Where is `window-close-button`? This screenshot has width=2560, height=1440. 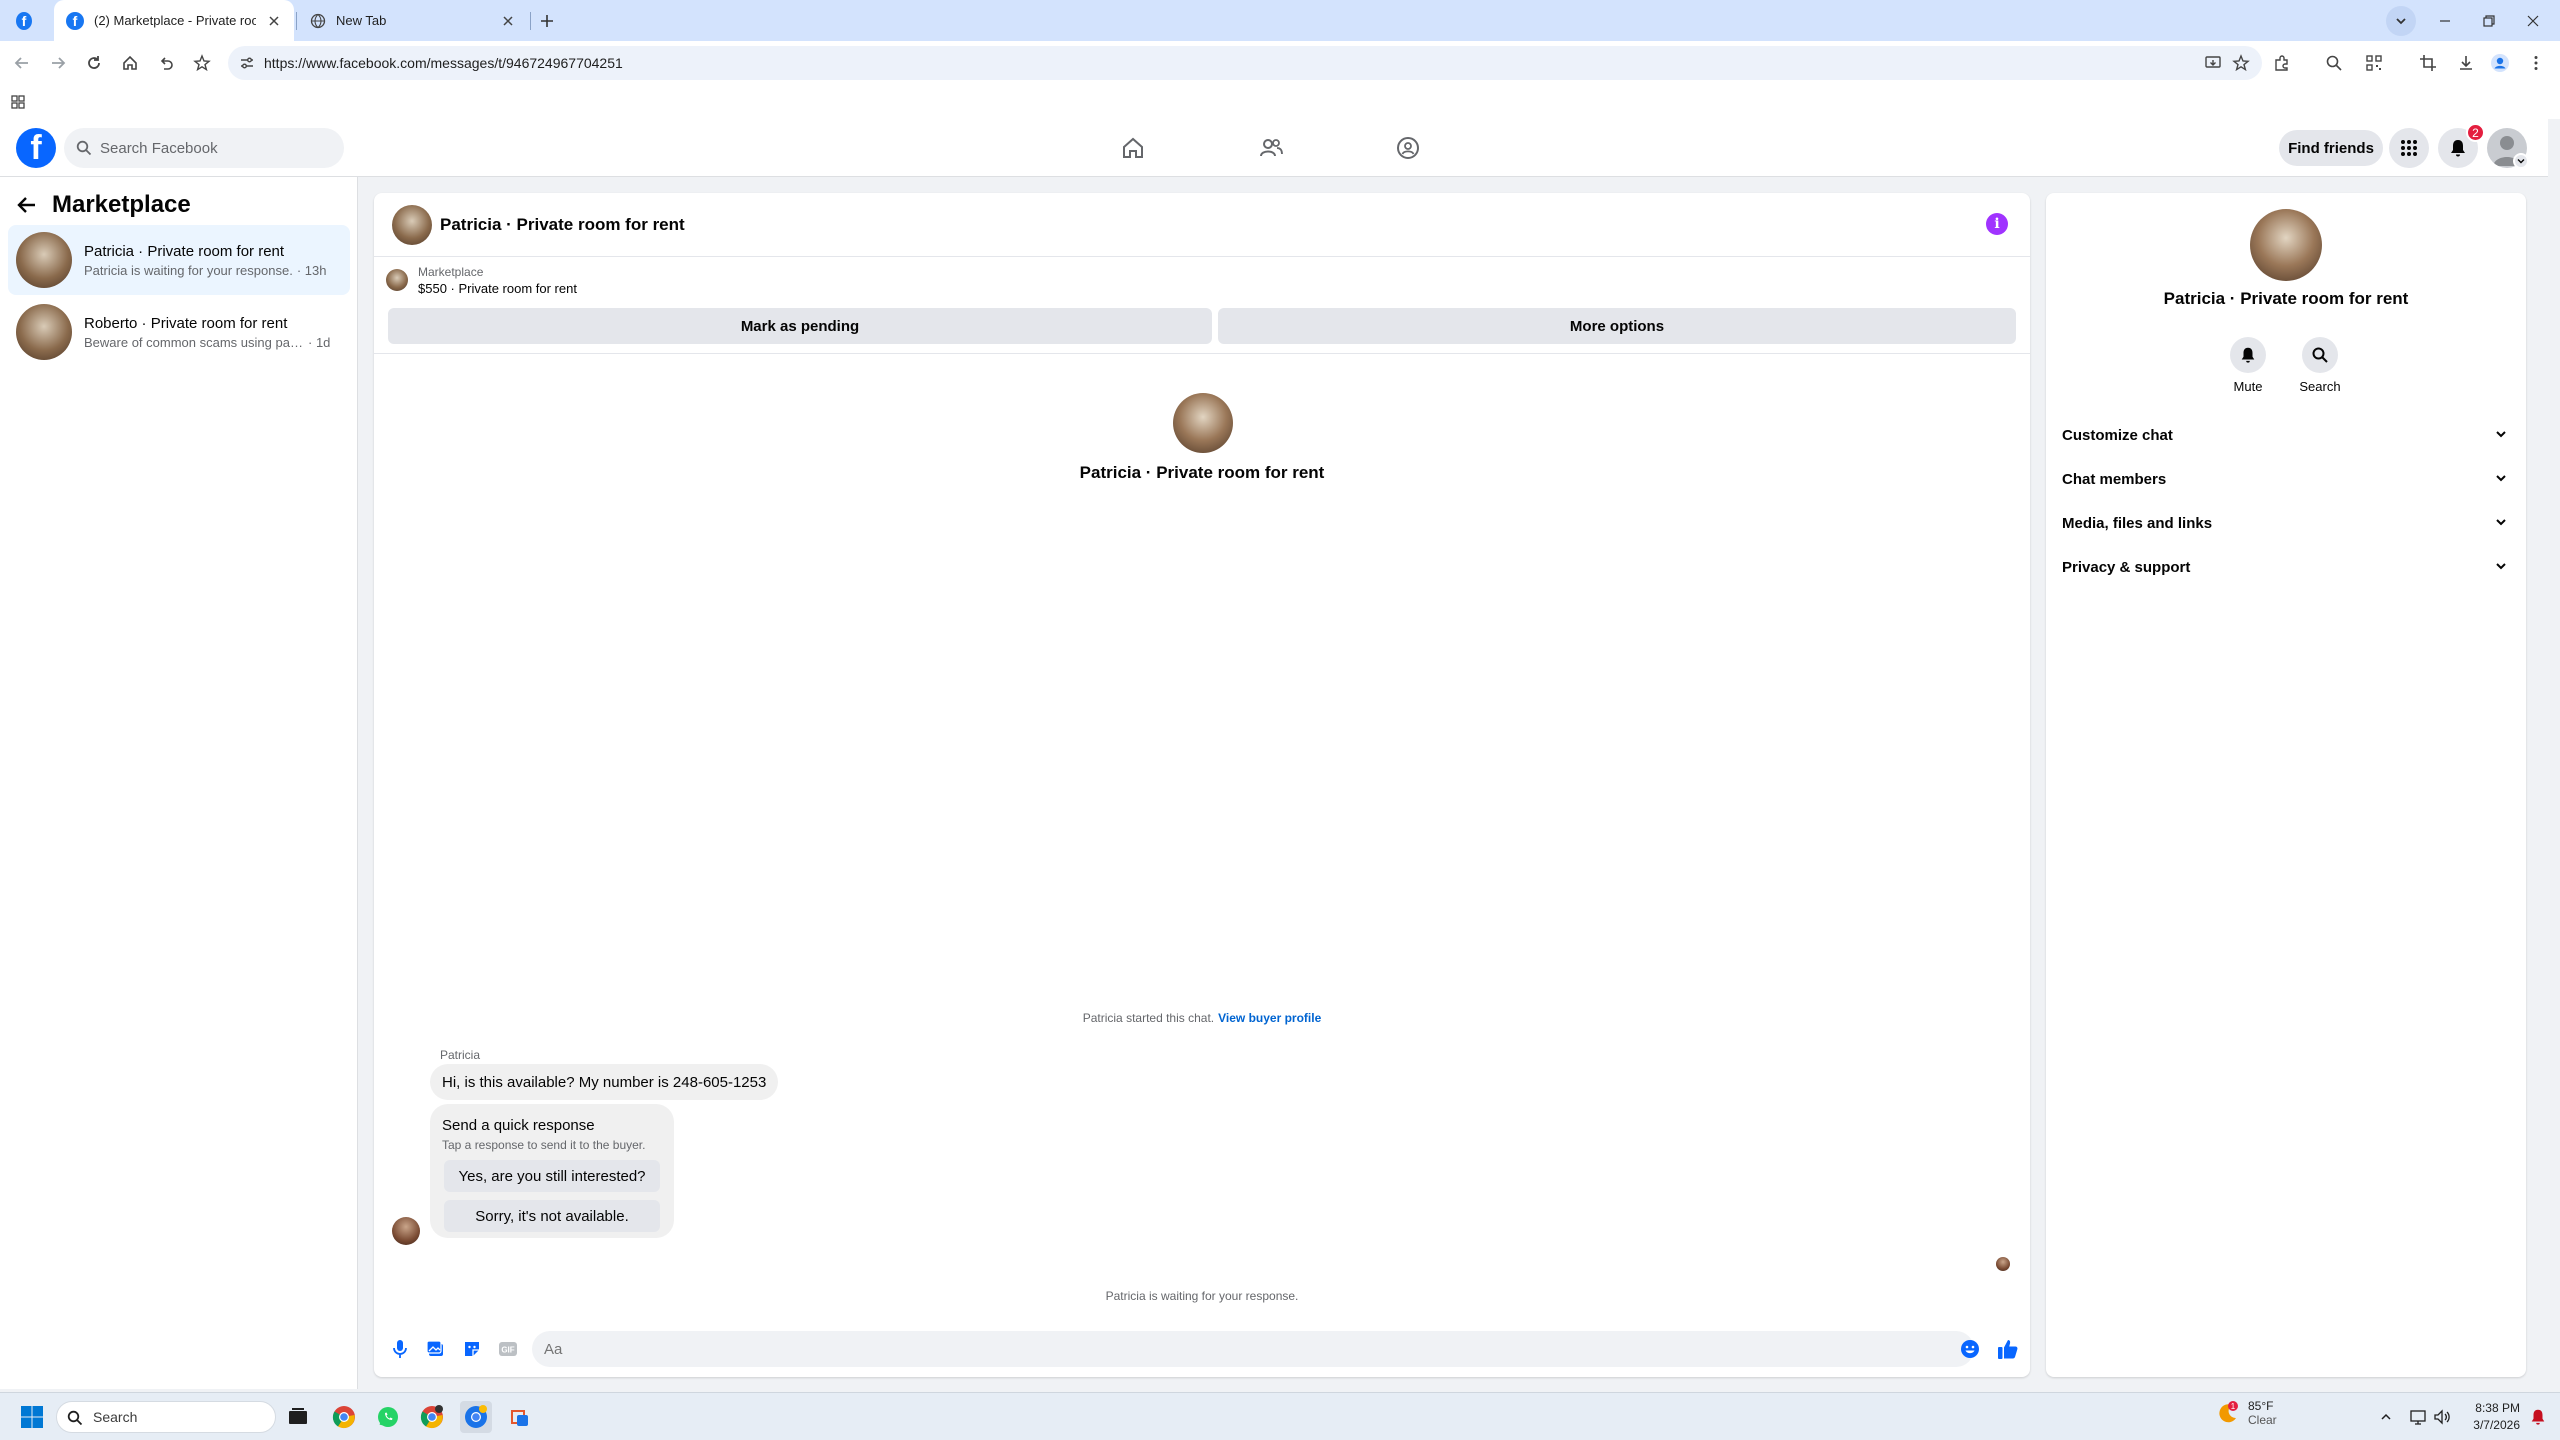 window-close-button is located at coordinates (2533, 21).